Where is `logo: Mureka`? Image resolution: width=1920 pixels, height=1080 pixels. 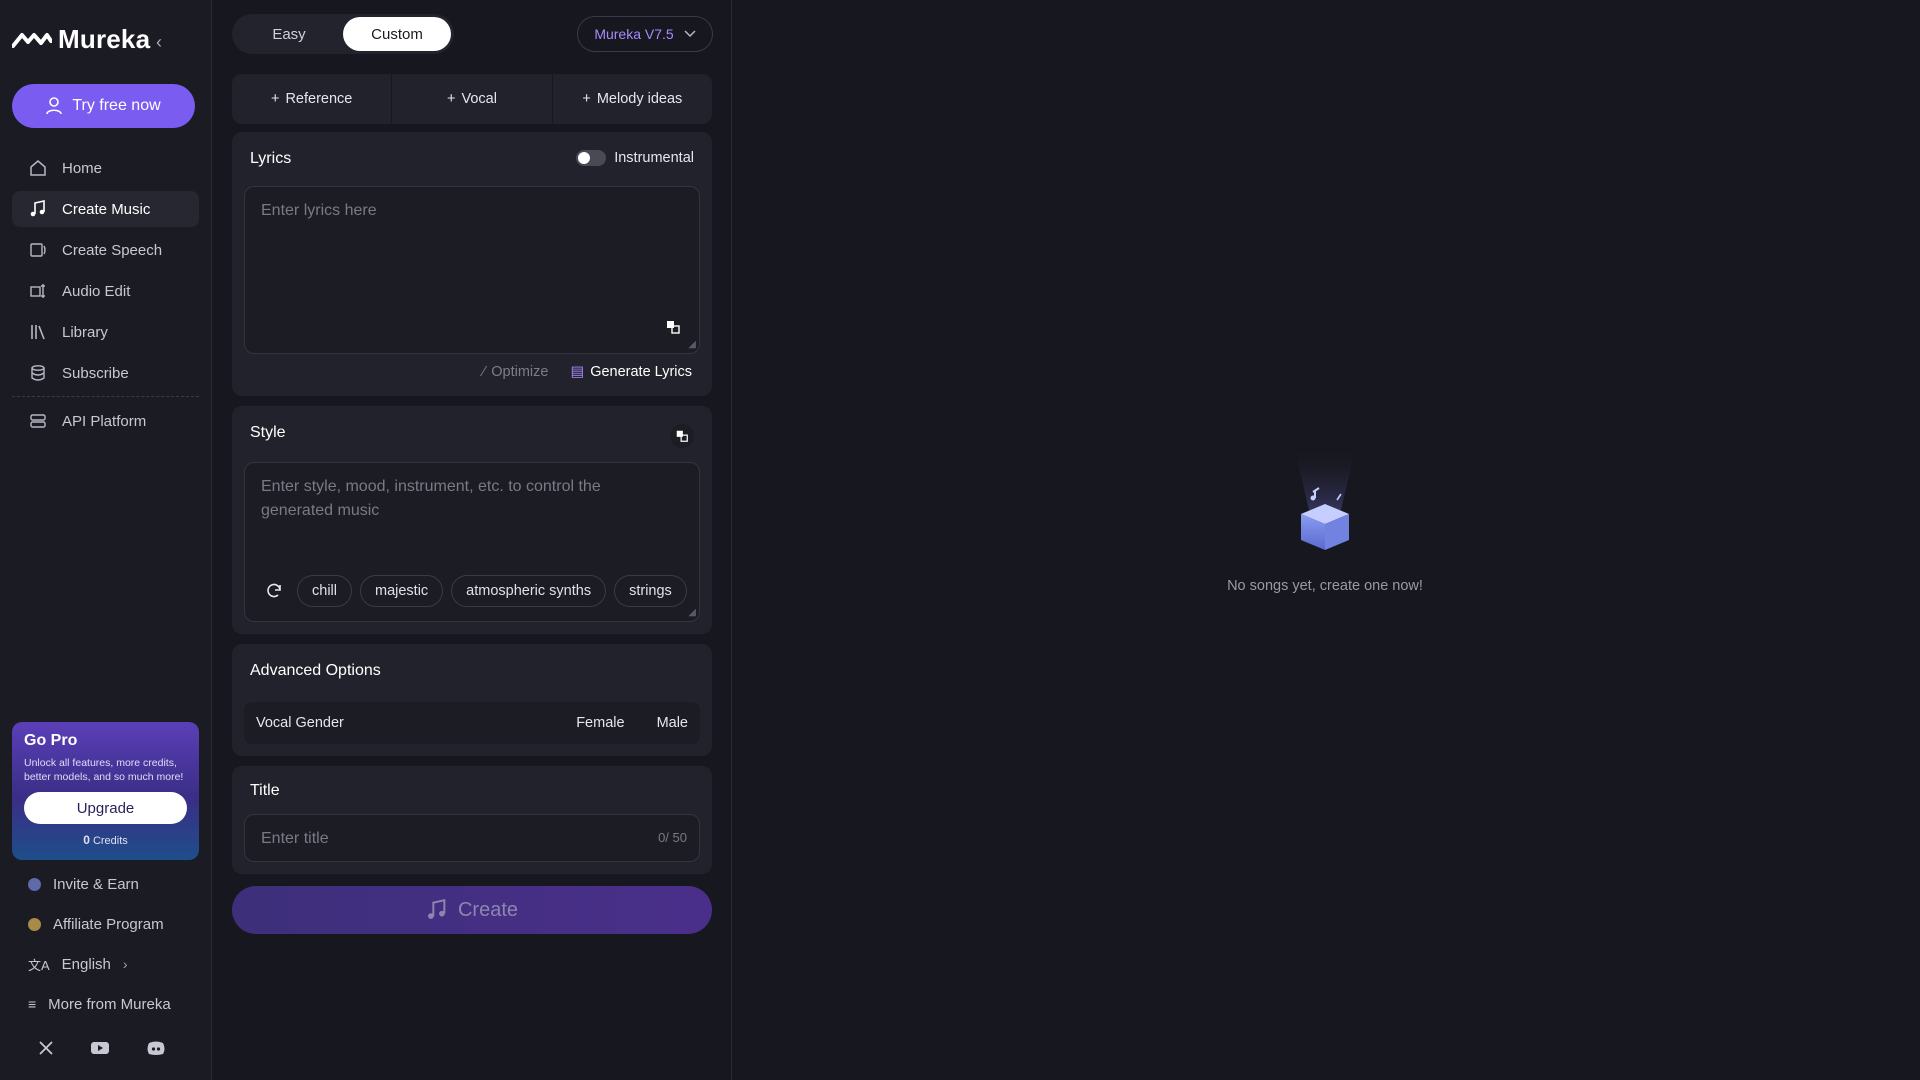 logo: Mureka is located at coordinates (81, 39).